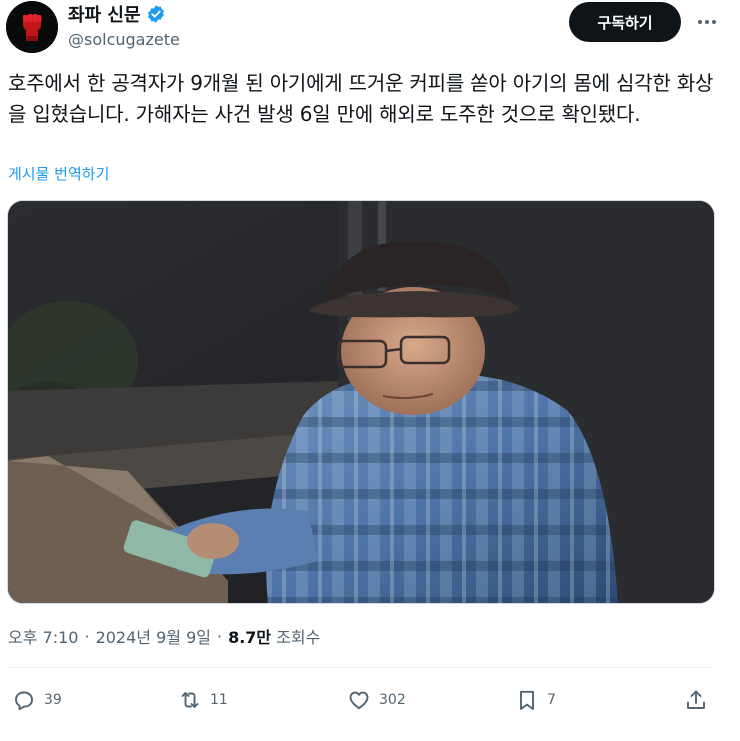 This screenshot has width=740, height=741. I want to click on tweet-date: 2024년 9월 9일, so click(153, 636).